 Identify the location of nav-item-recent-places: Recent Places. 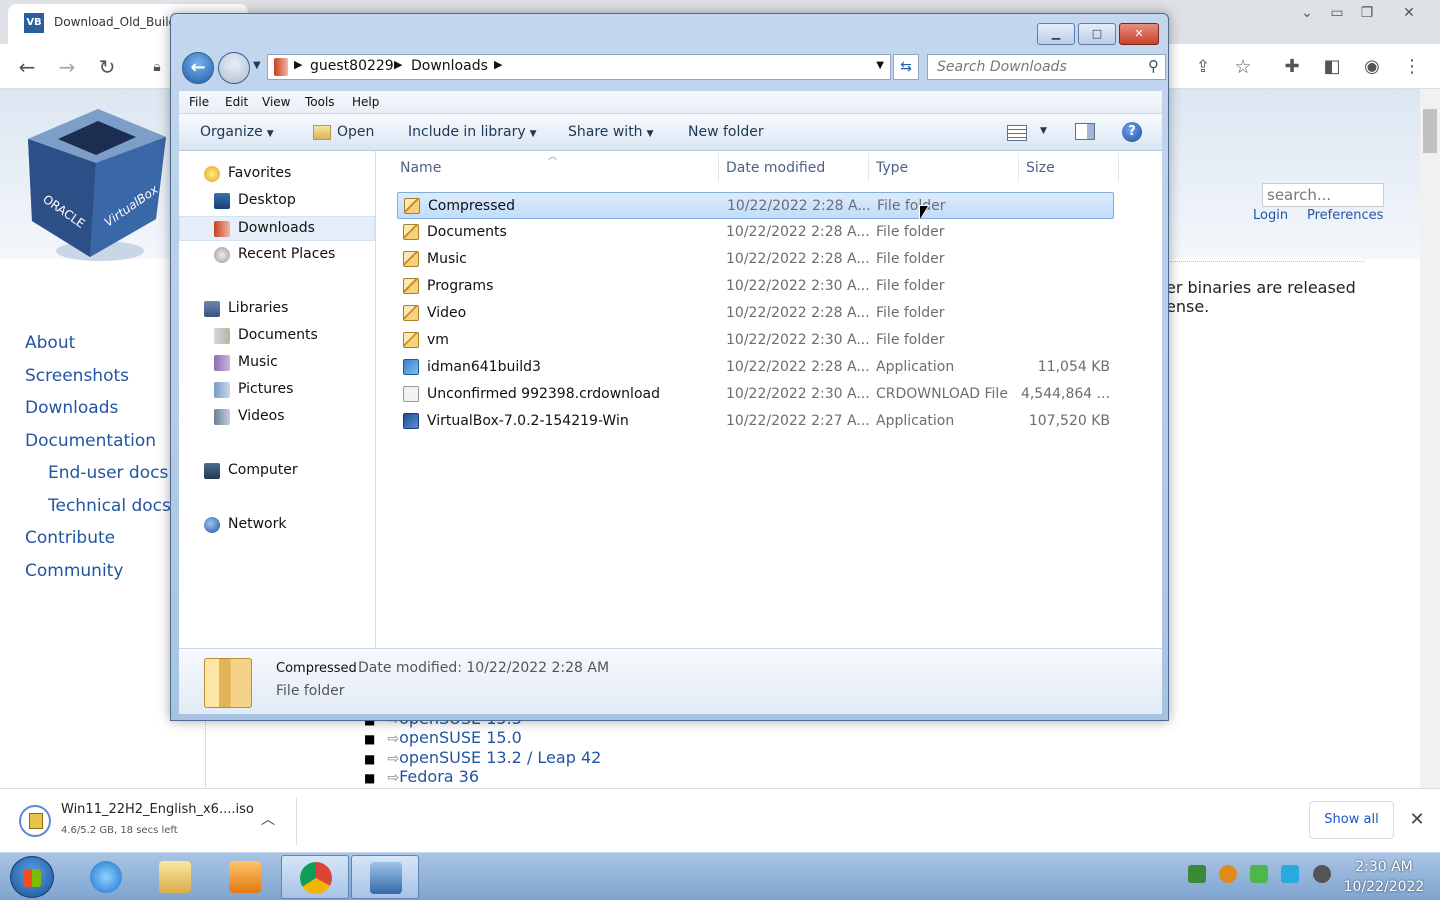
(277, 255).